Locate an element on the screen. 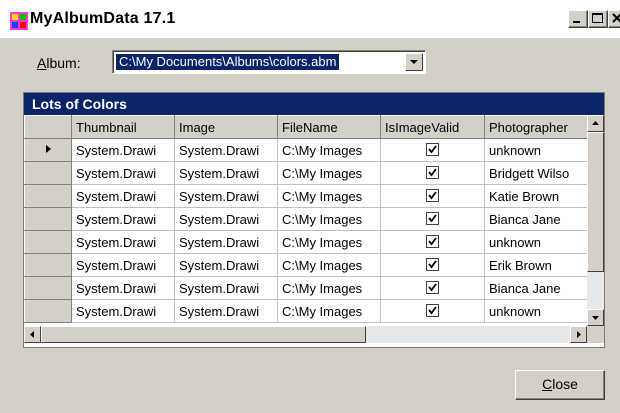  scroll-up-button is located at coordinates (595, 123).